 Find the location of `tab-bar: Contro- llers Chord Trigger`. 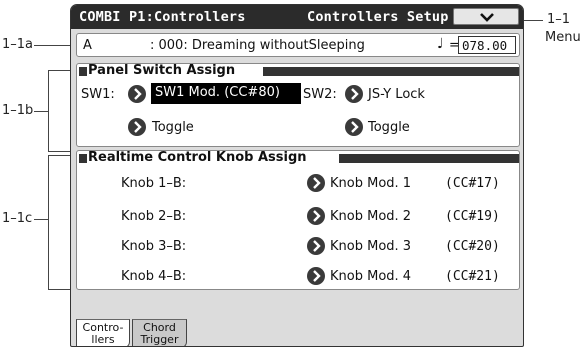

tab-bar: Contro- llers Chord Trigger is located at coordinates (297, 332).